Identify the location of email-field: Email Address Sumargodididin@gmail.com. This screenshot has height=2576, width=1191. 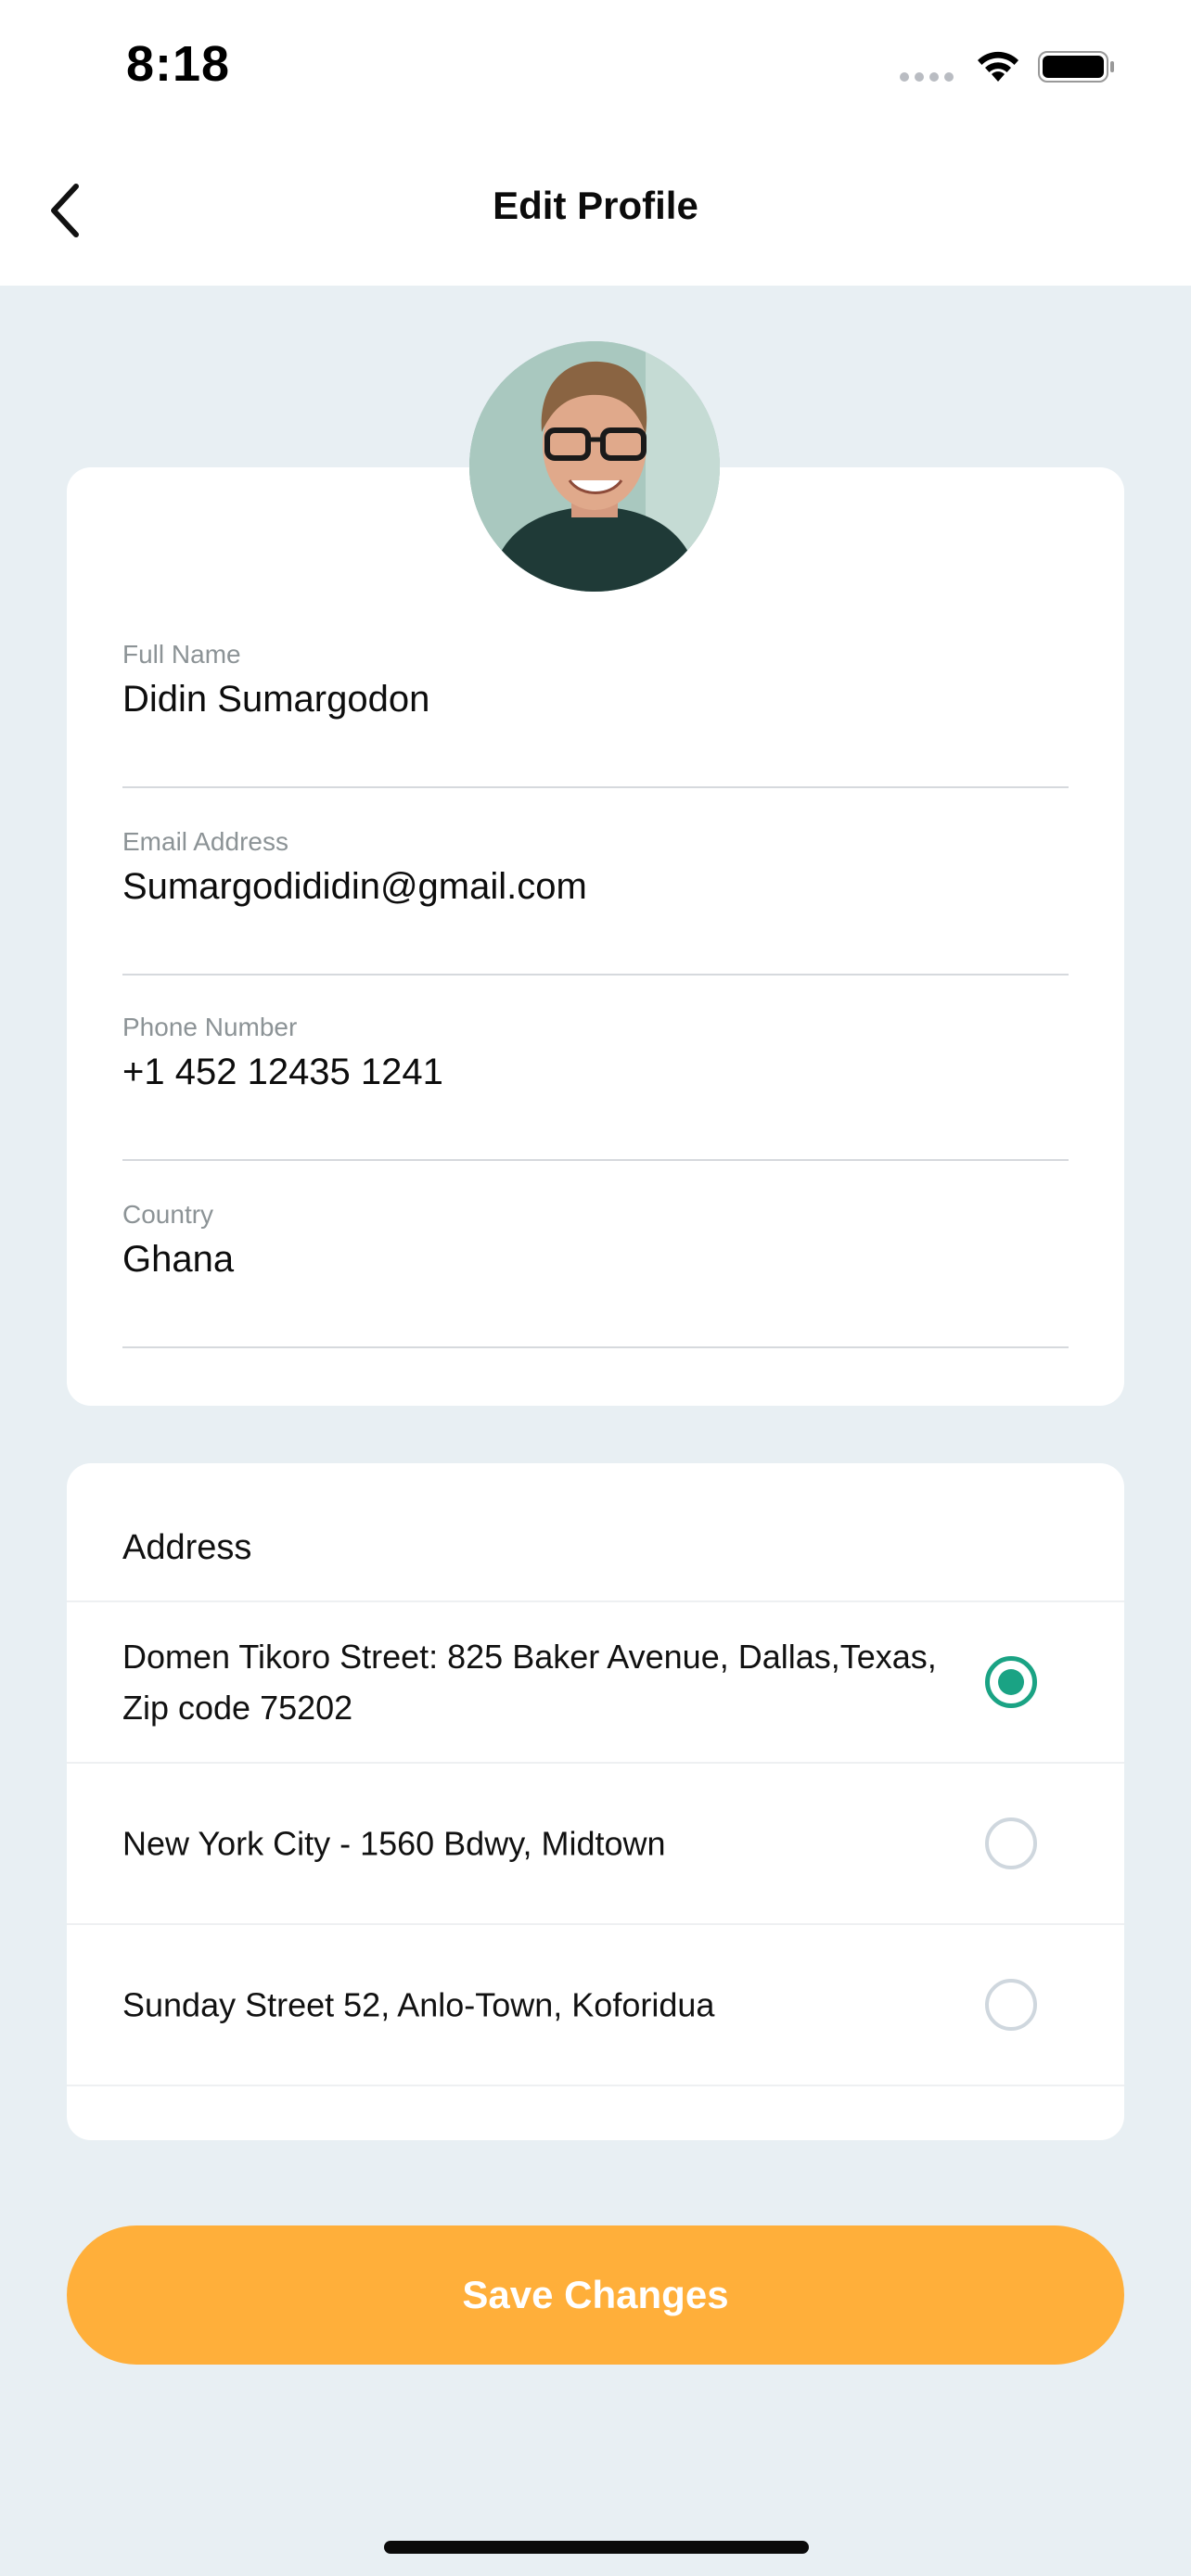
(595, 901).